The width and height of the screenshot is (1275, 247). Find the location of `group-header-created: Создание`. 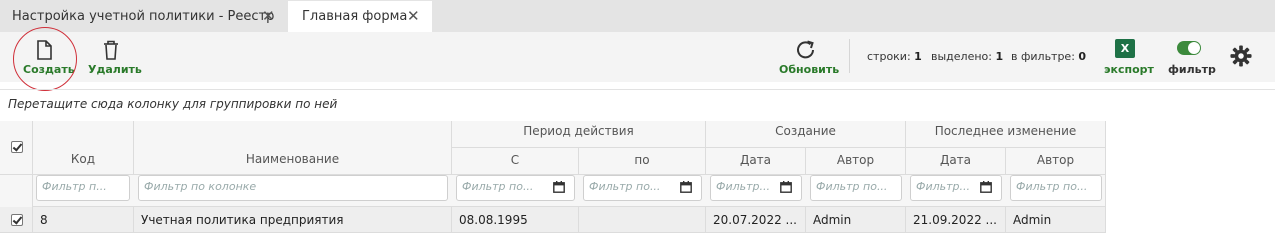

group-header-created: Создание is located at coordinates (806, 134).